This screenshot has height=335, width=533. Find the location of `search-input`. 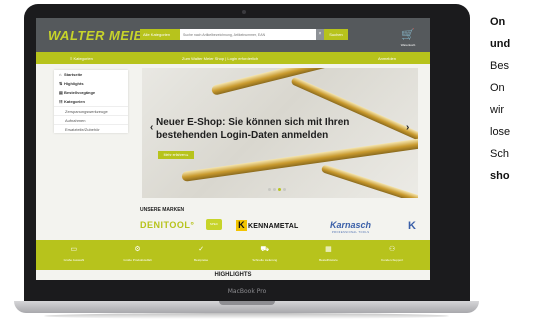

search-input is located at coordinates (248, 34).